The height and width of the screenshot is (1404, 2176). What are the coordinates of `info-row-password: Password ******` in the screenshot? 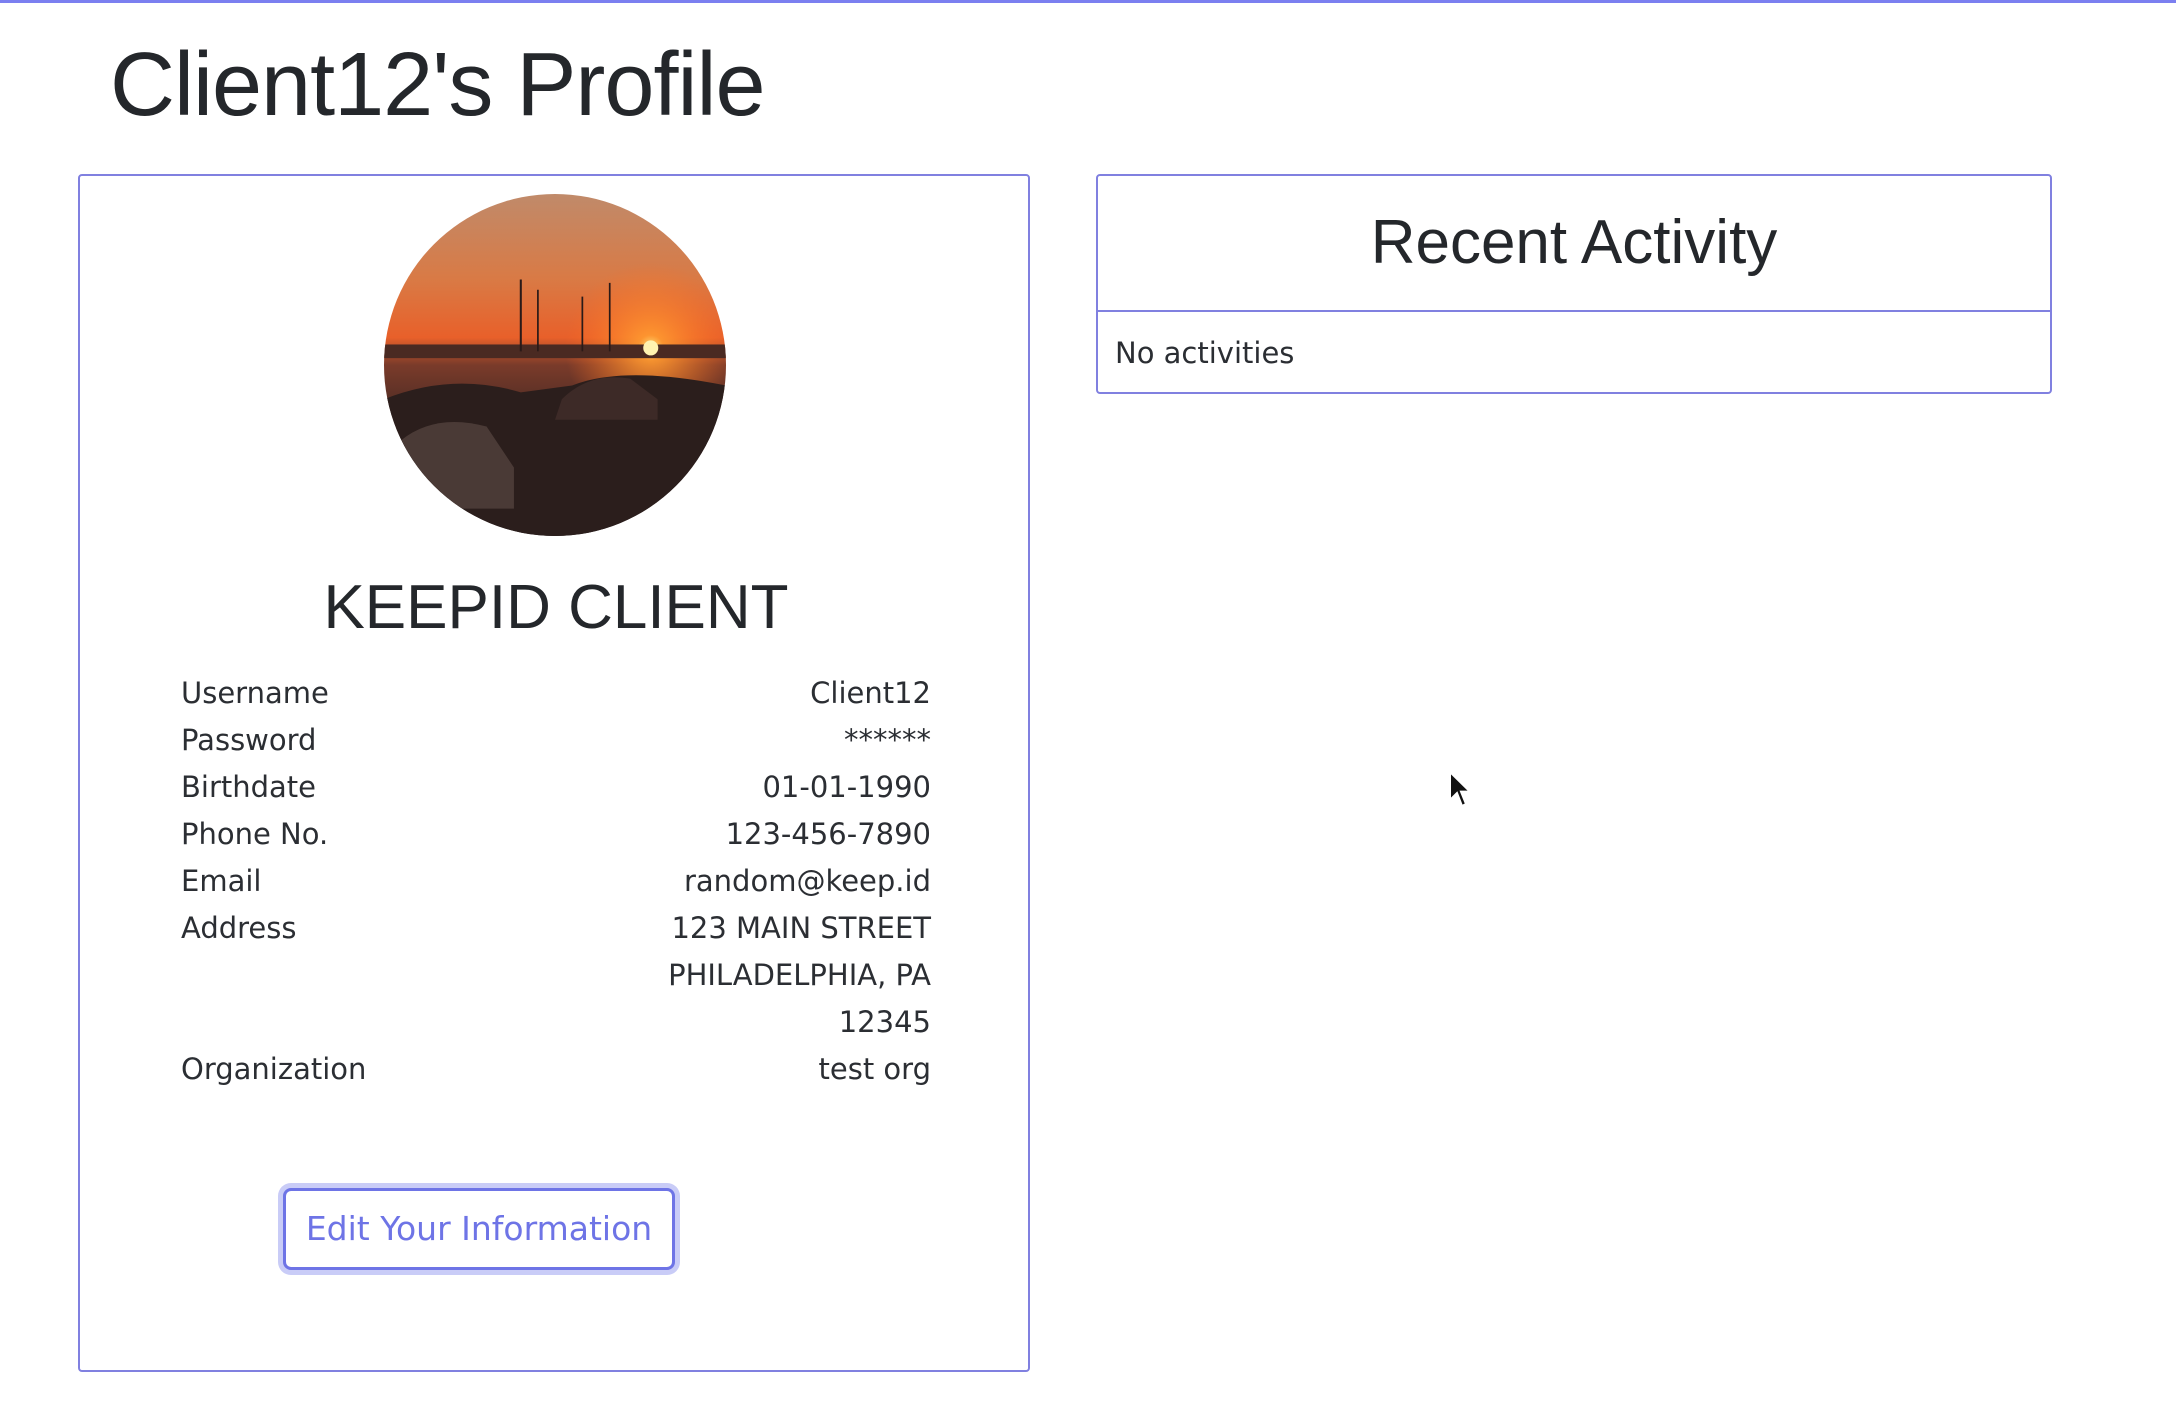 It's located at (556, 740).